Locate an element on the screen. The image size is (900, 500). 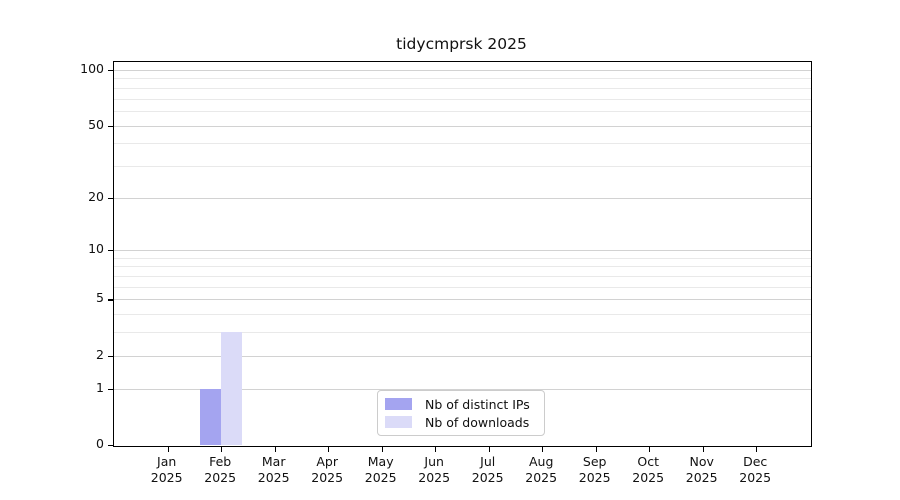
bar-downloads is located at coordinates (232, 388).